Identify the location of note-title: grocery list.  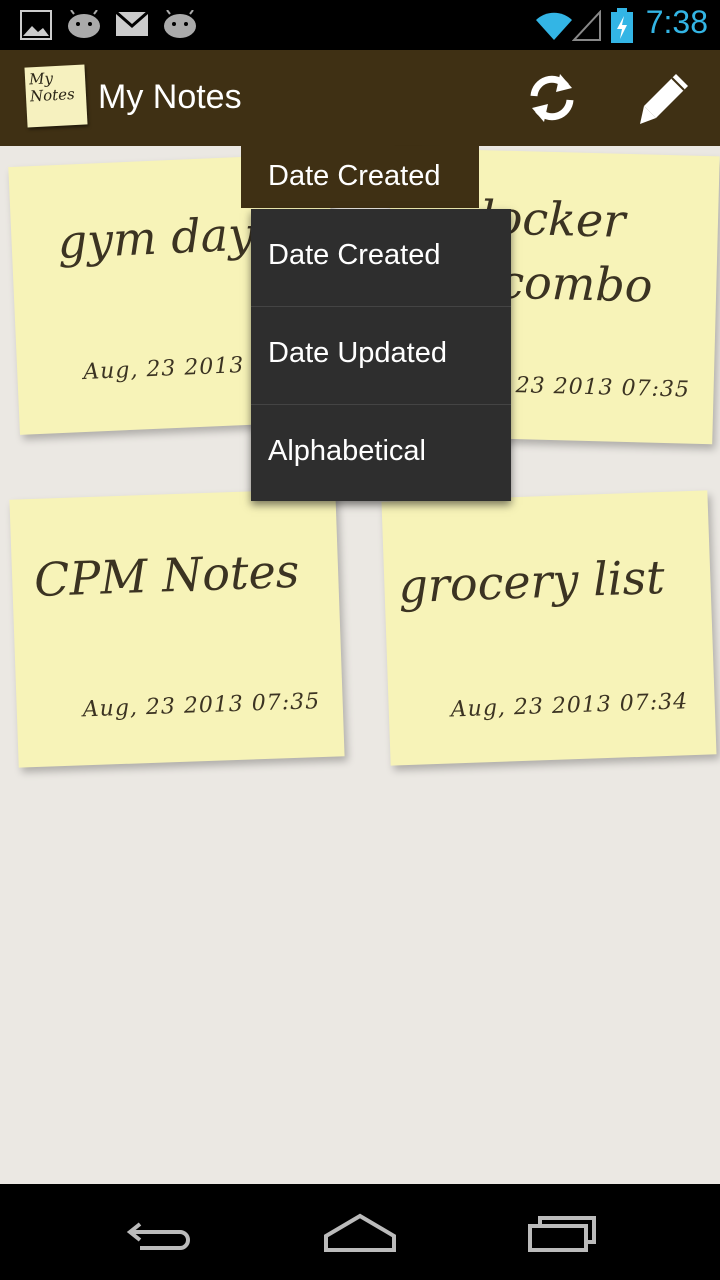
(531, 581).